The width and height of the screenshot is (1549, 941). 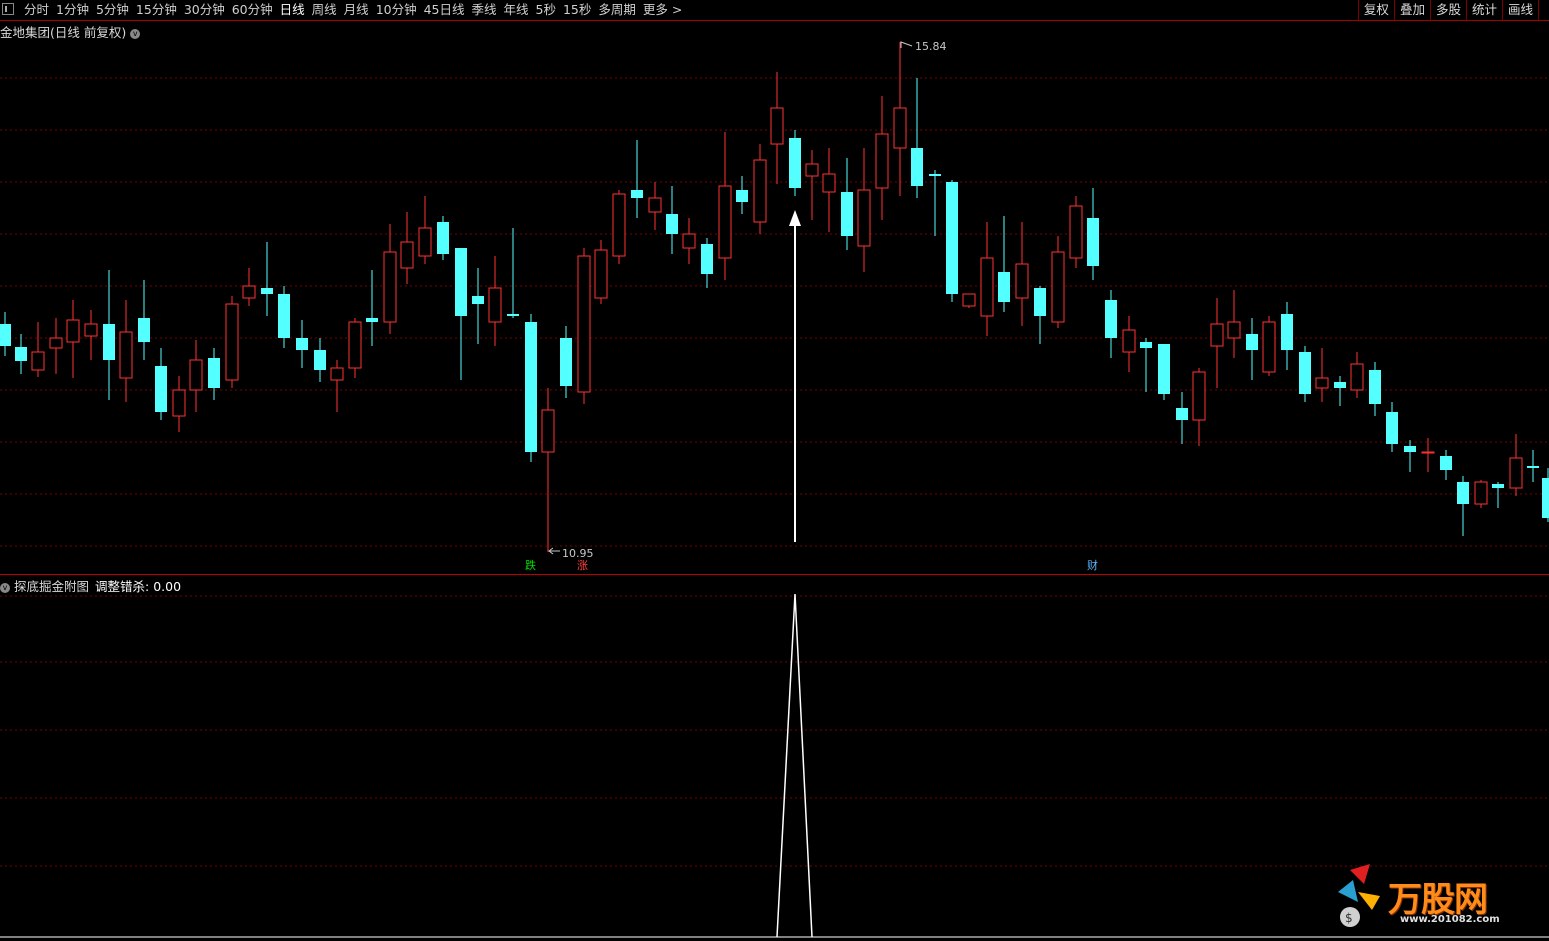 What do you see at coordinates (530, 565) in the screenshot?
I see `tag-die: 跌` at bounding box center [530, 565].